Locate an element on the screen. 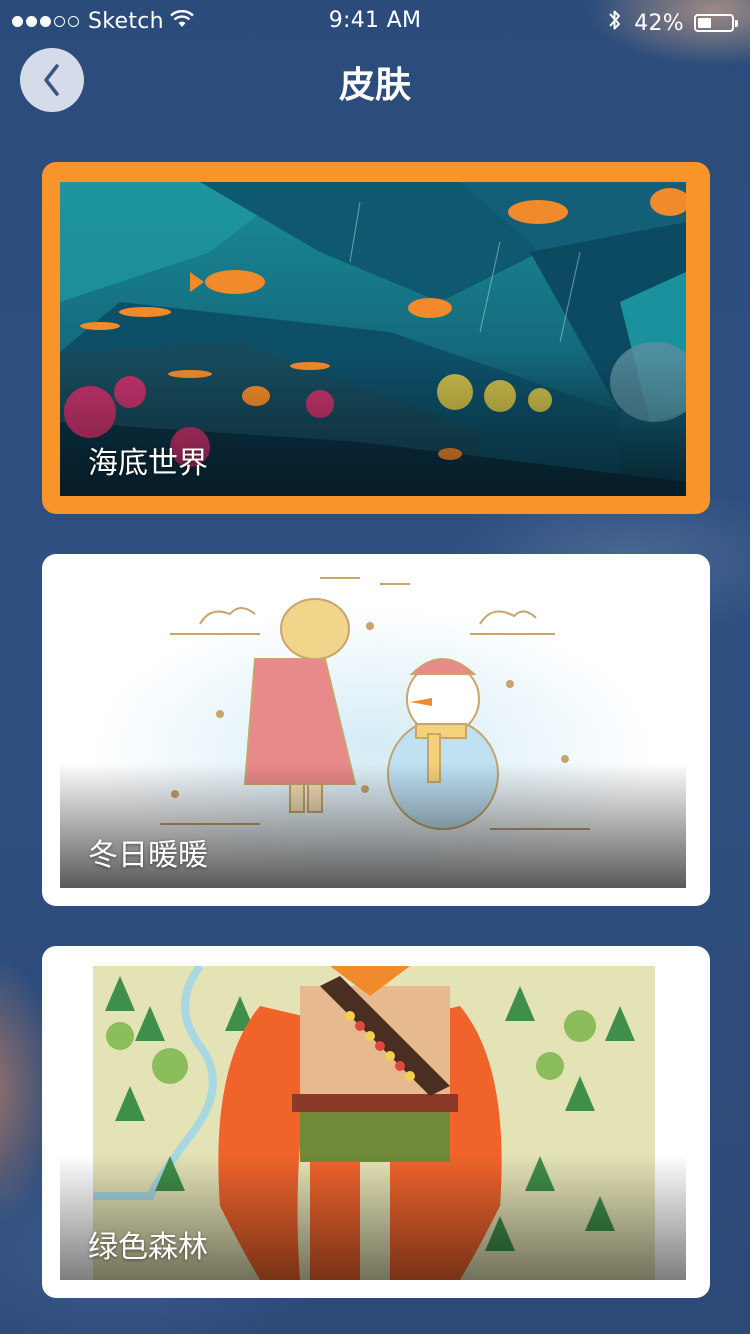 The width and height of the screenshot is (750, 1334). skin-label: 海底世界 is located at coordinates (148, 463).